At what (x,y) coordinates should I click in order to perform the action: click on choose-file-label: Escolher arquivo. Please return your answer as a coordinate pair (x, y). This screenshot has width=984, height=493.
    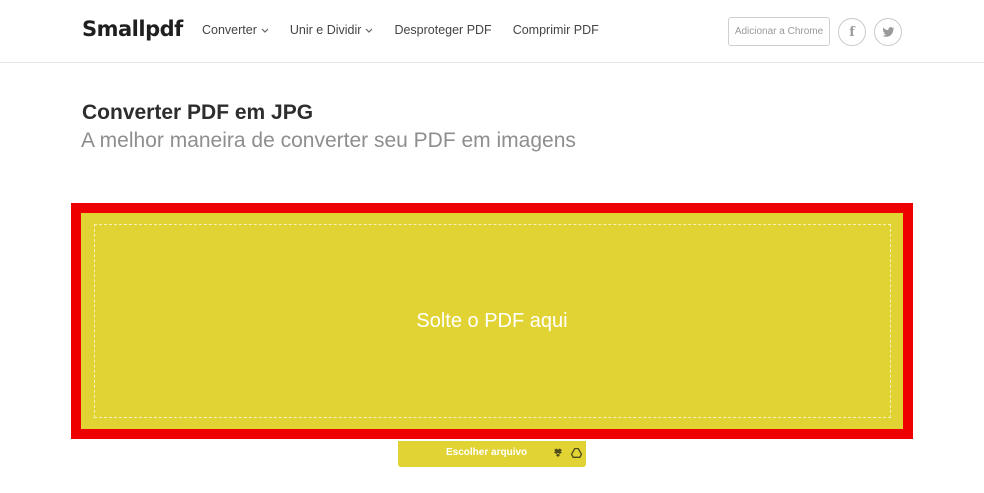
    Looking at the image, I should click on (487, 452).